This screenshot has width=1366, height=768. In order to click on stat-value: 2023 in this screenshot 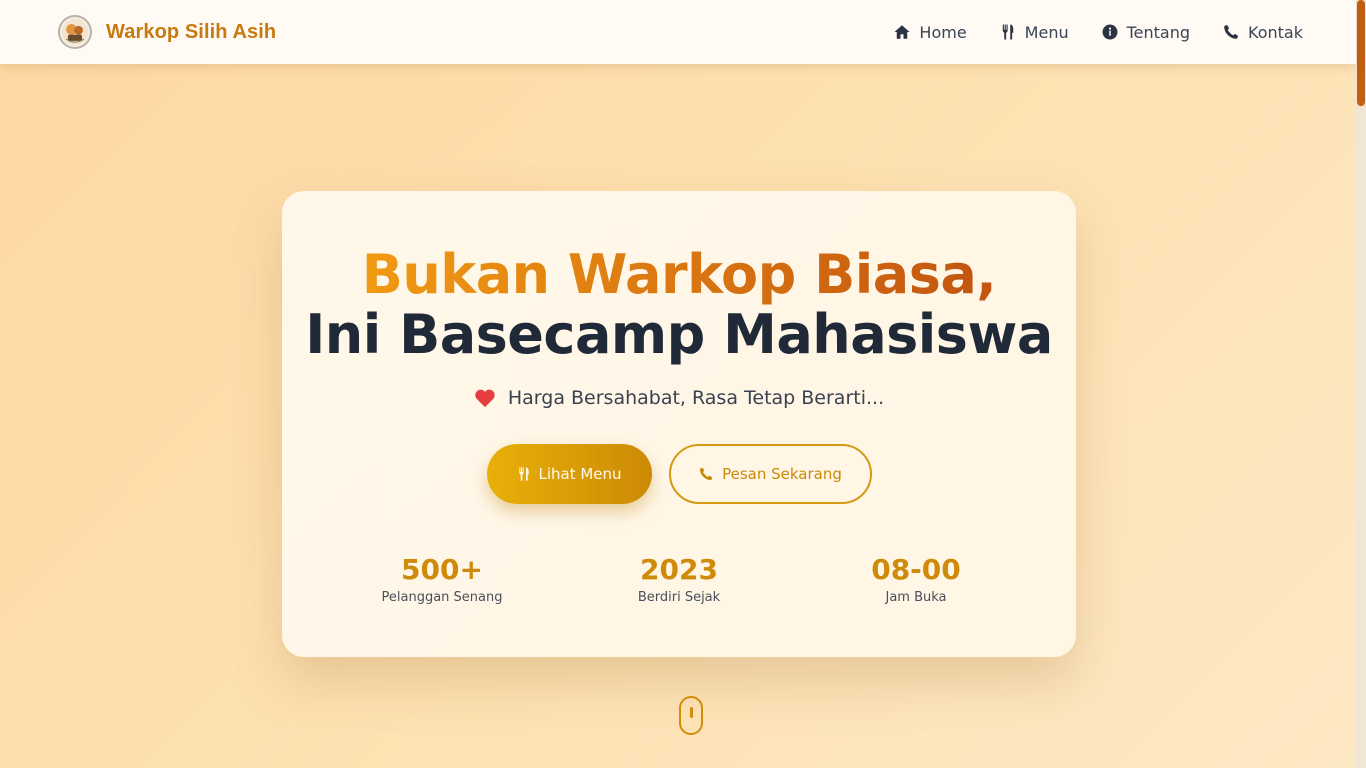, I will do `click(679, 569)`.